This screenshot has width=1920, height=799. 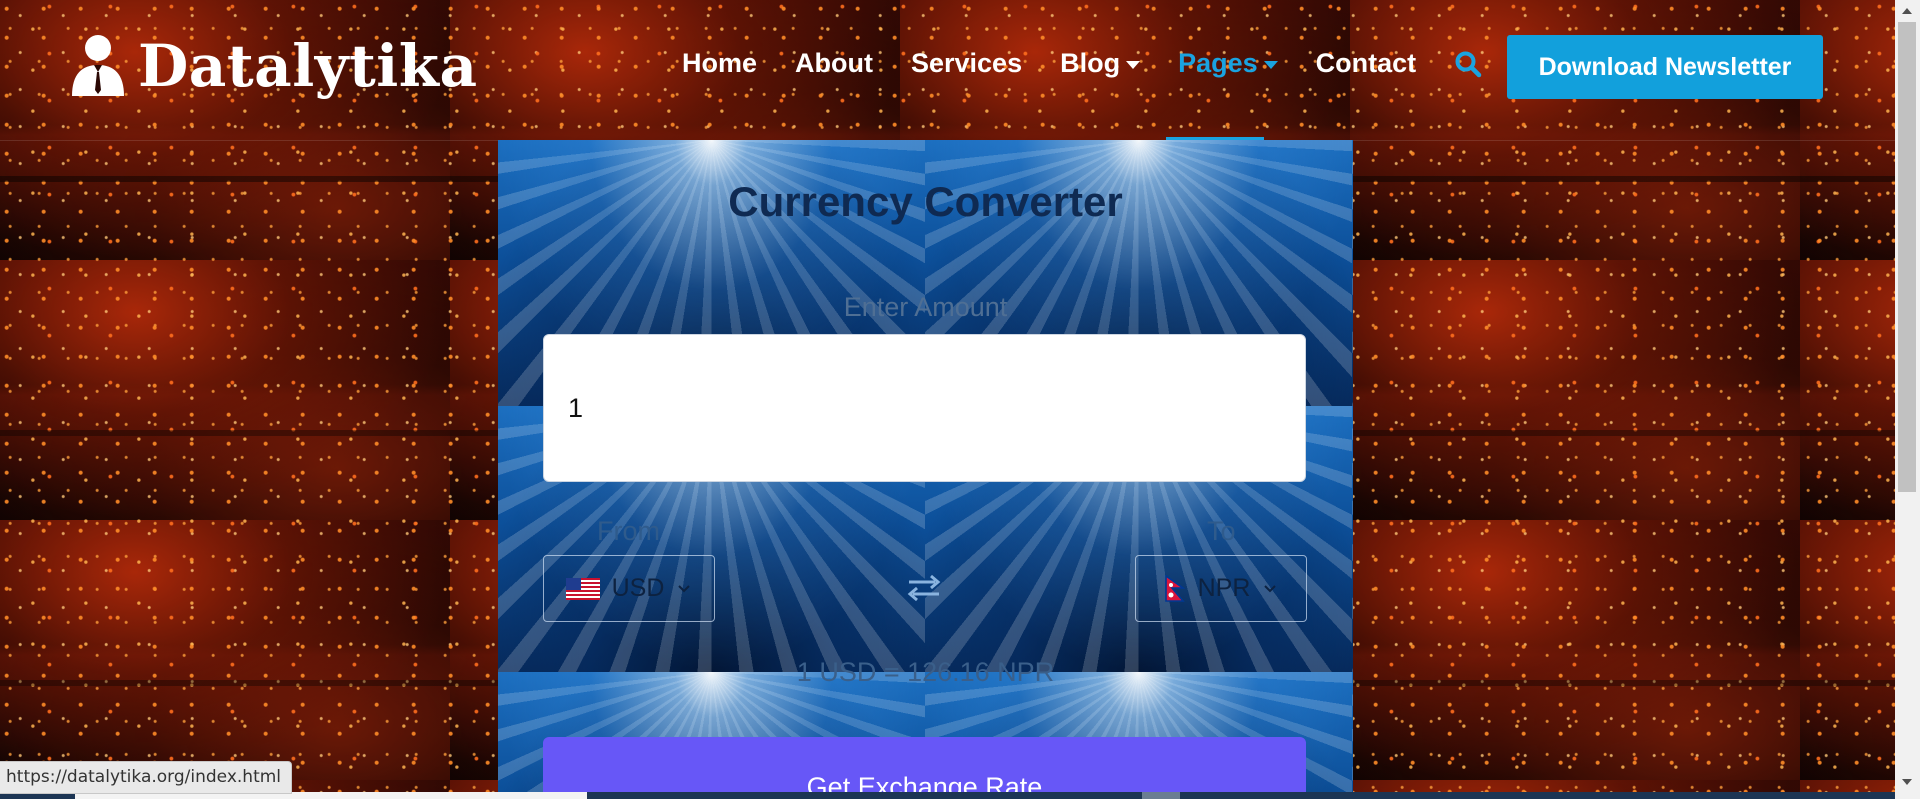 What do you see at coordinates (1175, 588) in the screenshot?
I see `nepal-flag-icon` at bounding box center [1175, 588].